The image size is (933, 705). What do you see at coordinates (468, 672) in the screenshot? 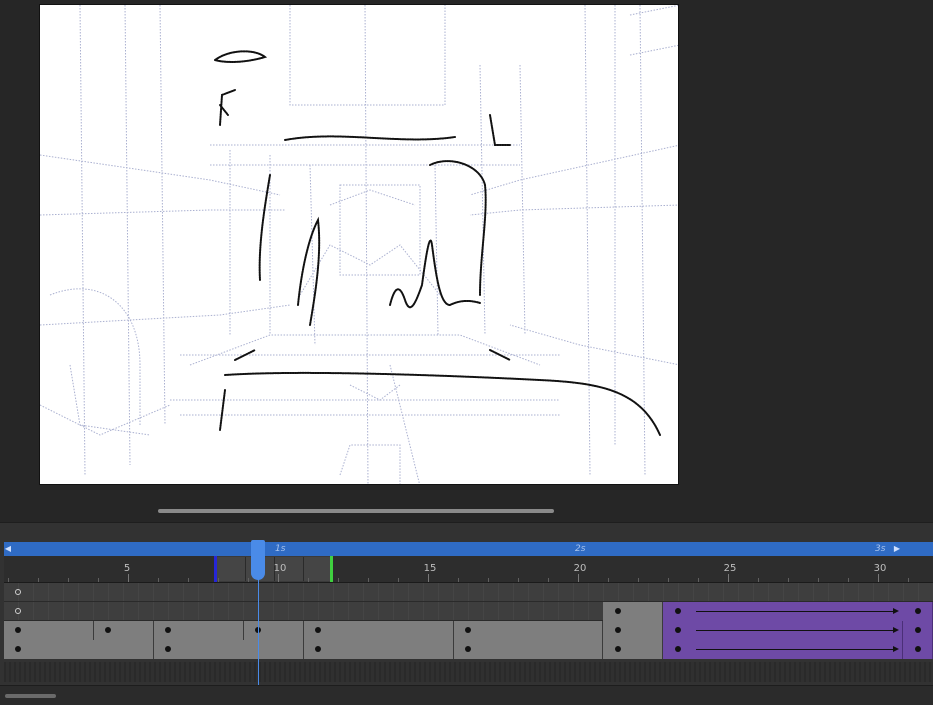
I see `empty-layer-row` at bounding box center [468, 672].